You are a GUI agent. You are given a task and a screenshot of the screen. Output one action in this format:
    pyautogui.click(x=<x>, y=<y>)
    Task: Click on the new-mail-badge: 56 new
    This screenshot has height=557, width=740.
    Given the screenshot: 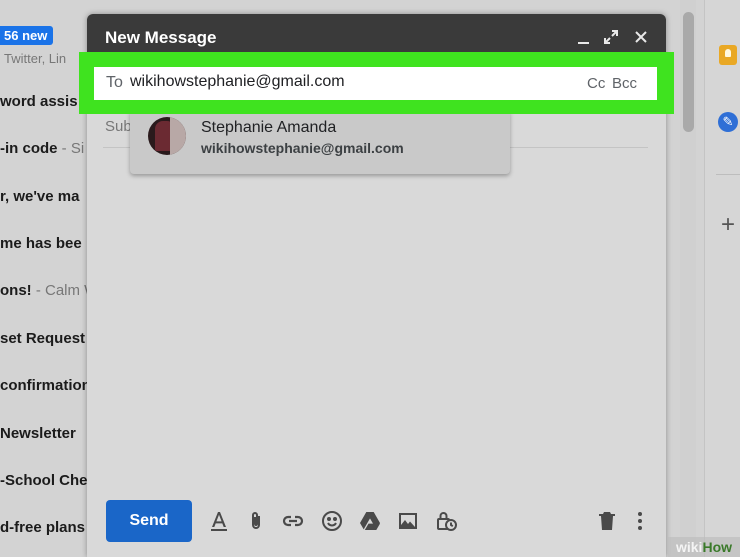 What is the action you would take?
    pyautogui.click(x=27, y=35)
    